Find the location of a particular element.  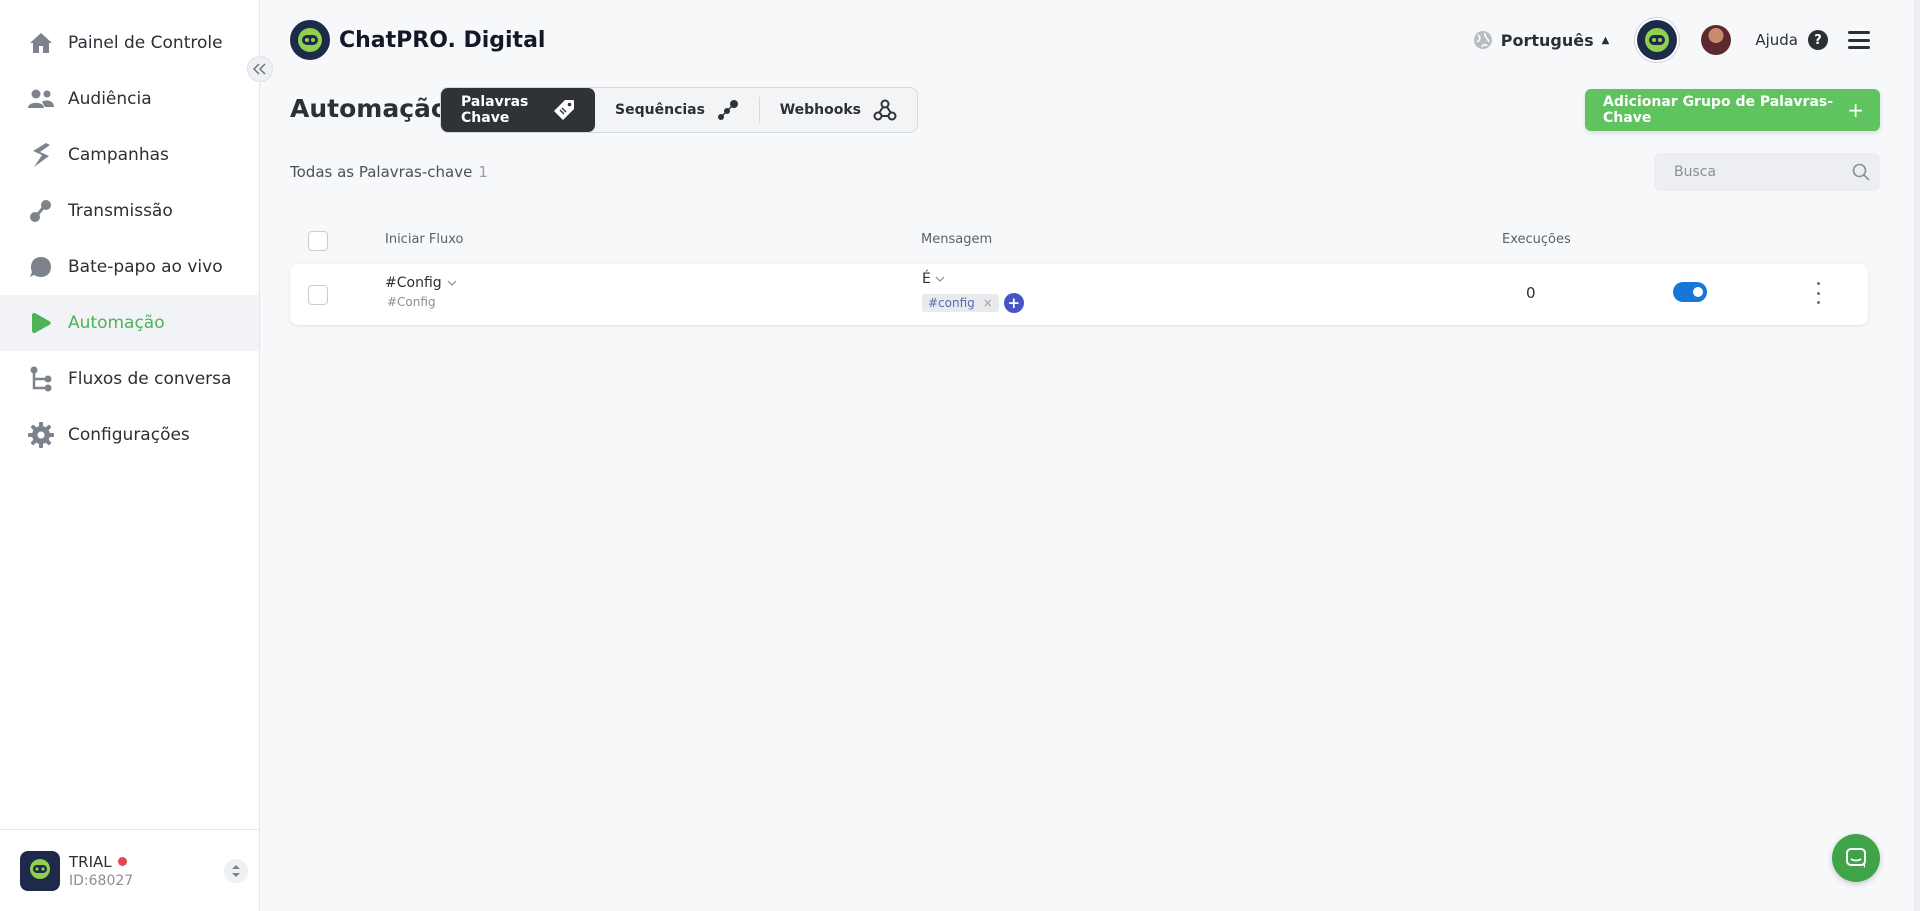

sidebar-item-label: Automação is located at coordinates (116, 323).